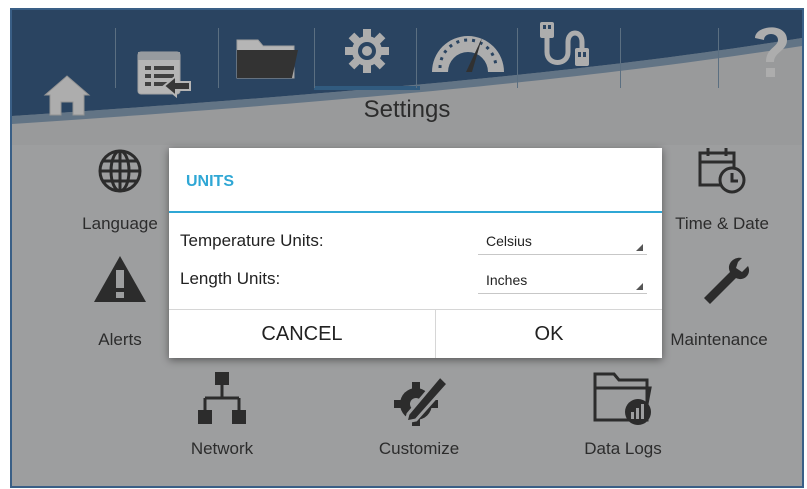 This screenshot has width=807, height=489. I want to click on length-units-value: Inches, so click(507, 280).